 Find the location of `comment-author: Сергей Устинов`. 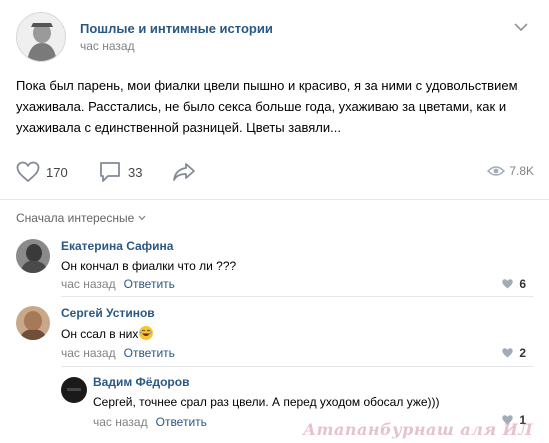

comment-author: Сергей Устинов is located at coordinates (108, 313).